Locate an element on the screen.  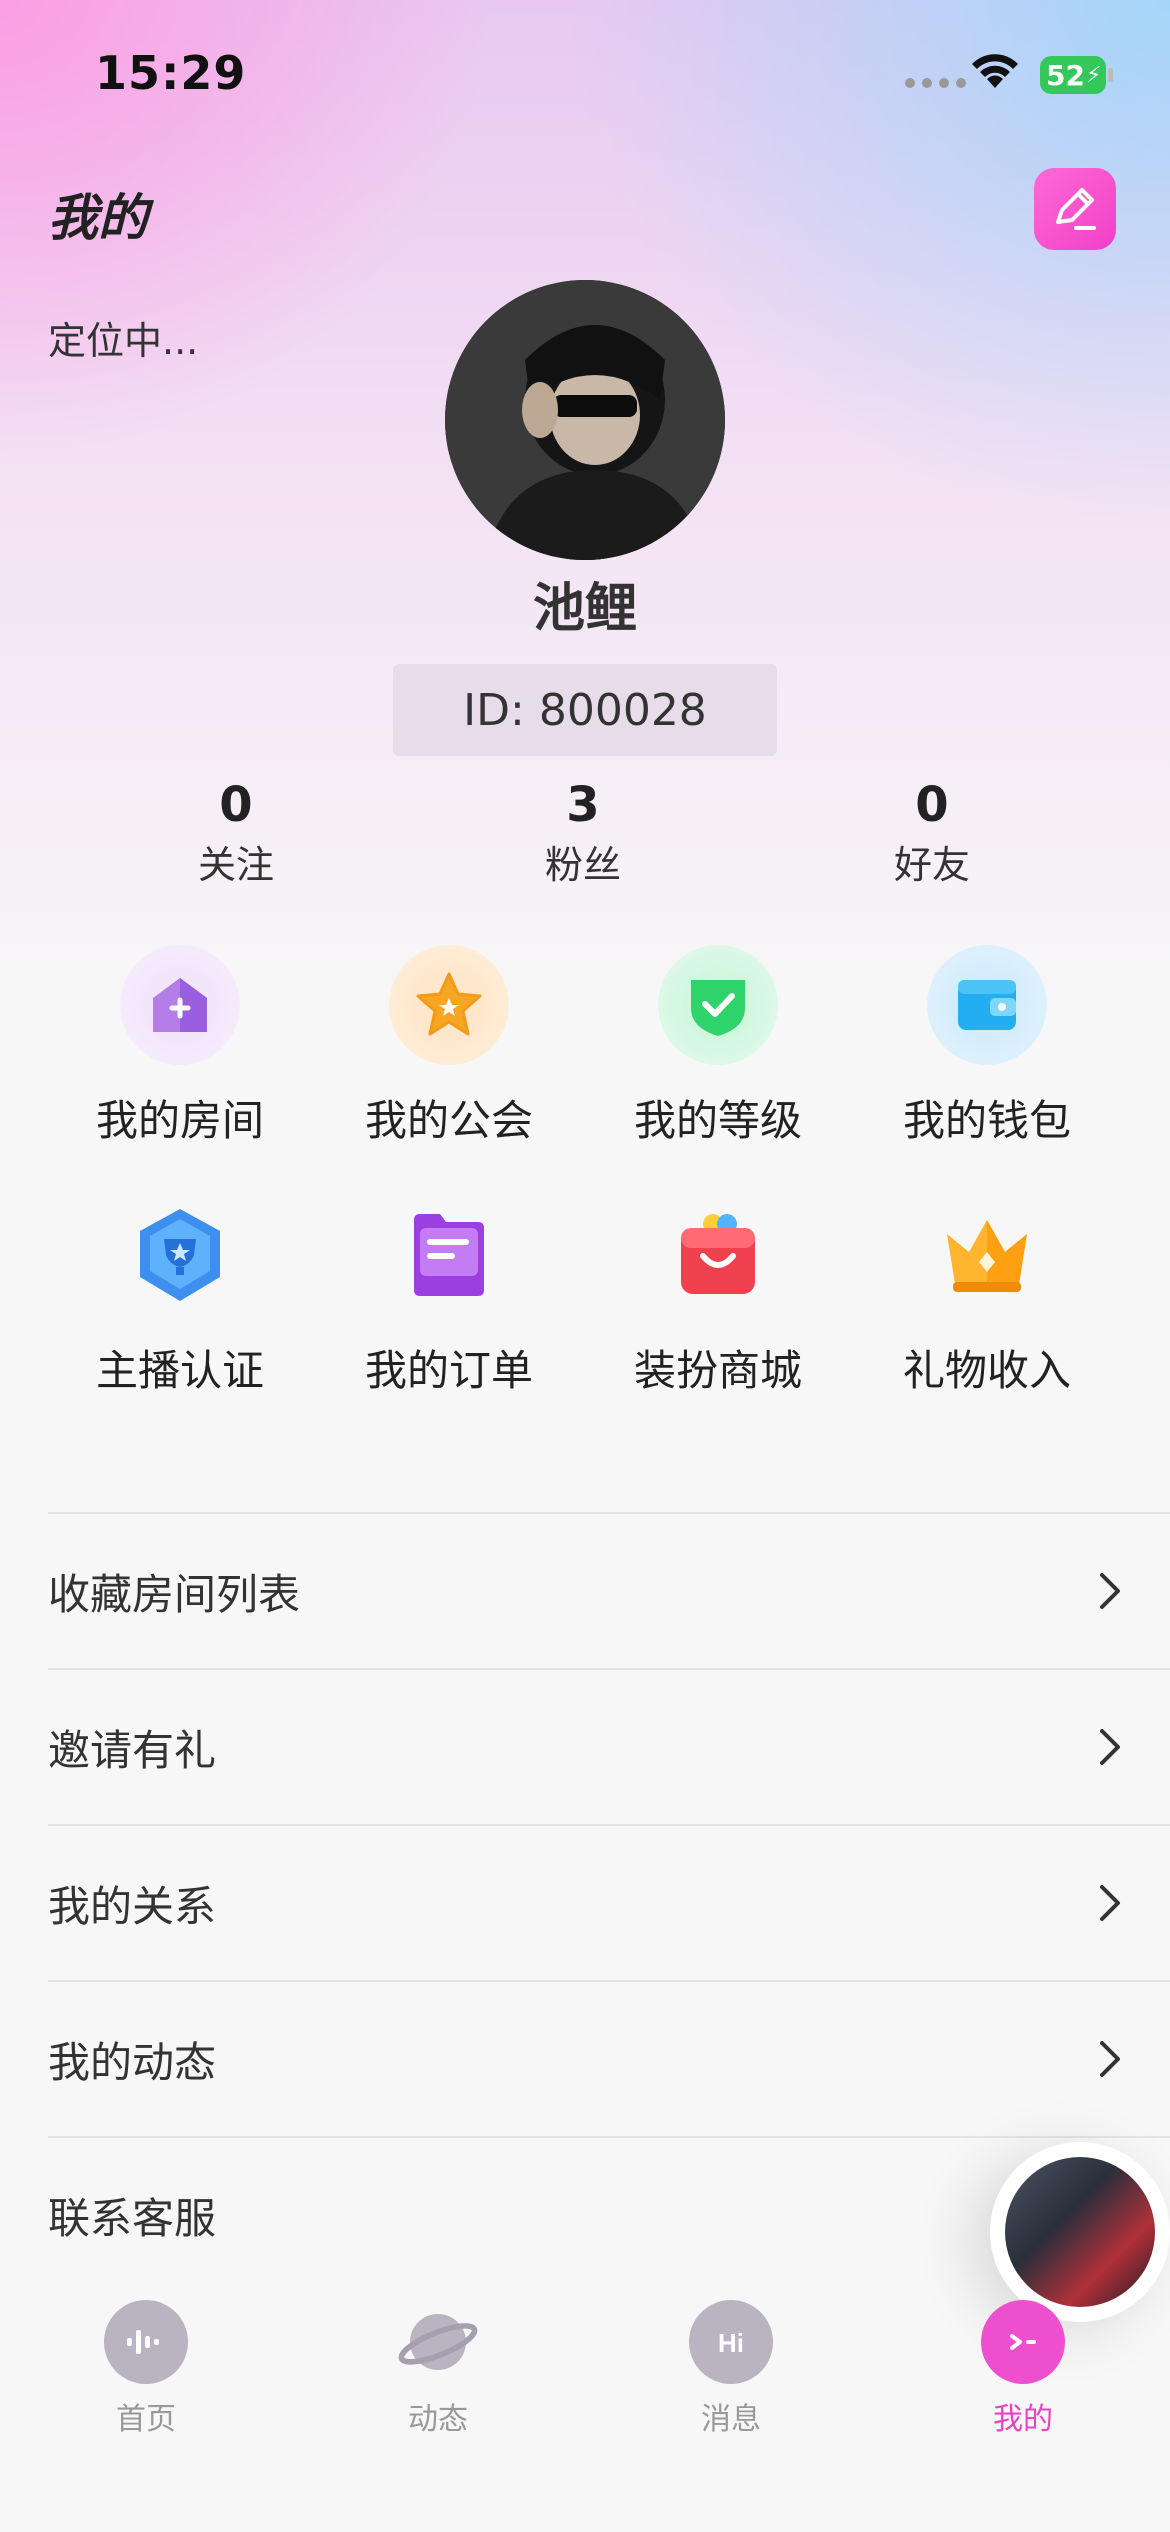
tab-label: 消息 is located at coordinates (731, 2419).